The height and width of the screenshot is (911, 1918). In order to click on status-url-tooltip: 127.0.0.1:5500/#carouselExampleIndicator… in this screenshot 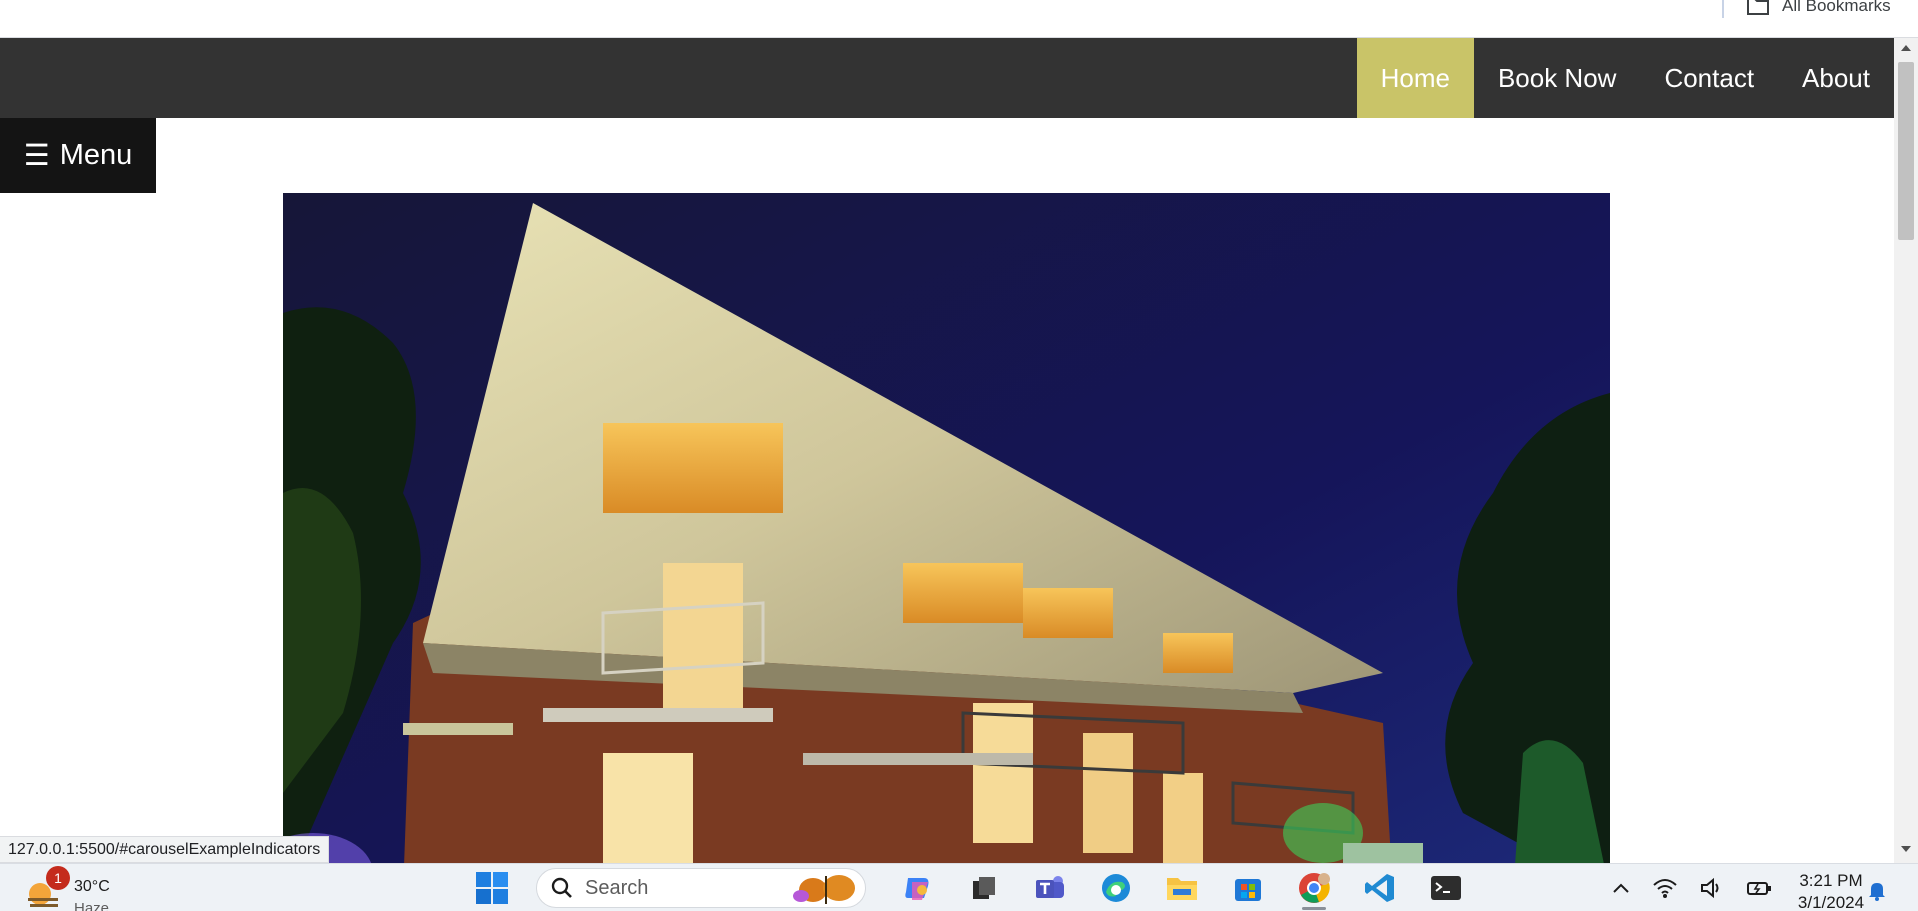, I will do `click(165, 849)`.